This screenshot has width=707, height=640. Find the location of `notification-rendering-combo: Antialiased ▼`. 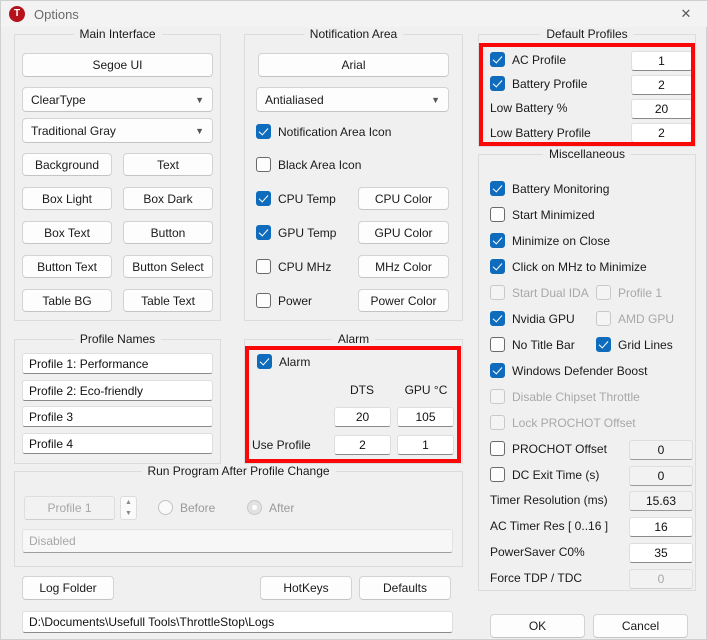

notification-rendering-combo: Antialiased ▼ is located at coordinates (352, 99).